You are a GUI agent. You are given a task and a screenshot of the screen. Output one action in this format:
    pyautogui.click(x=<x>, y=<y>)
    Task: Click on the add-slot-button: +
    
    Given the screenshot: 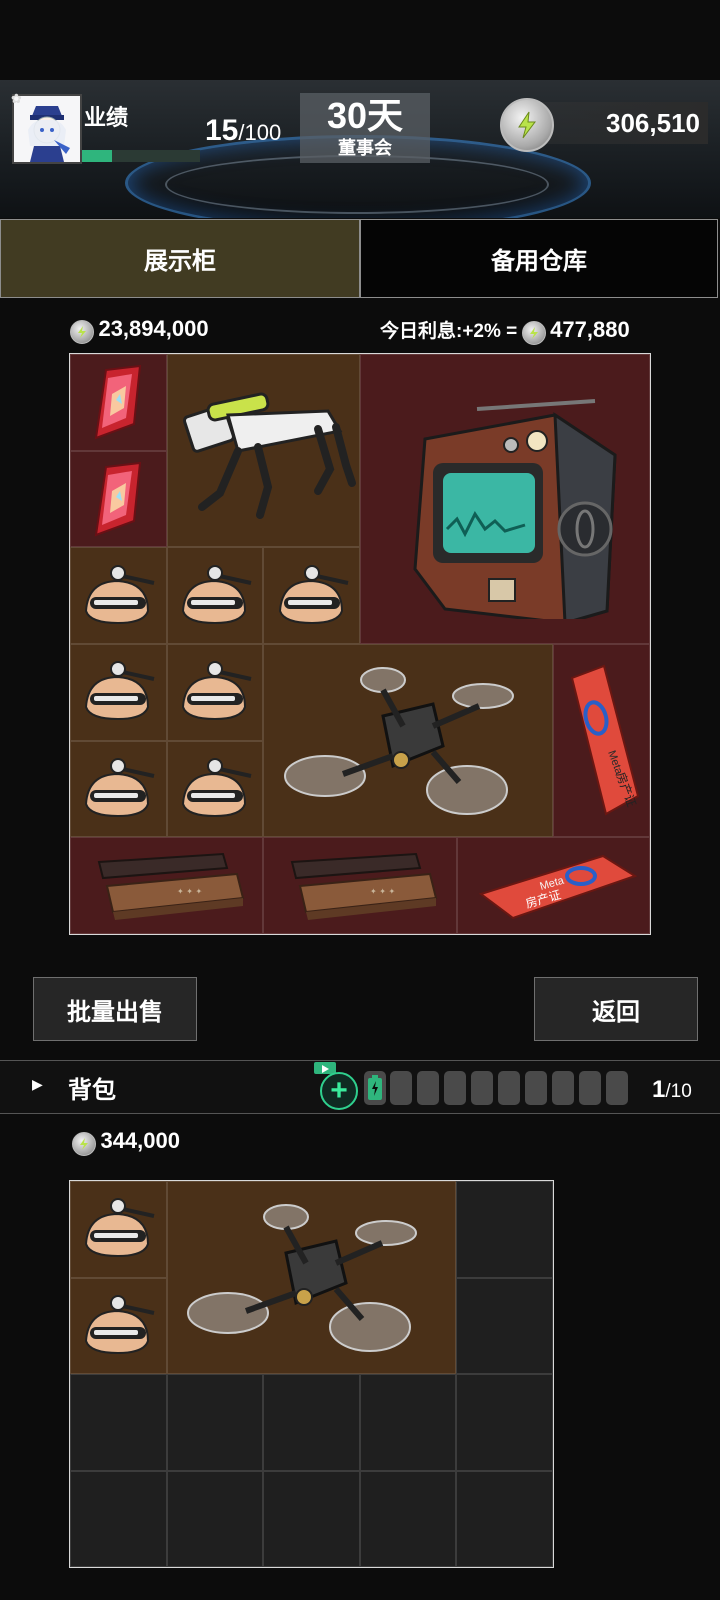 What is the action you would take?
    pyautogui.click(x=339, y=1091)
    